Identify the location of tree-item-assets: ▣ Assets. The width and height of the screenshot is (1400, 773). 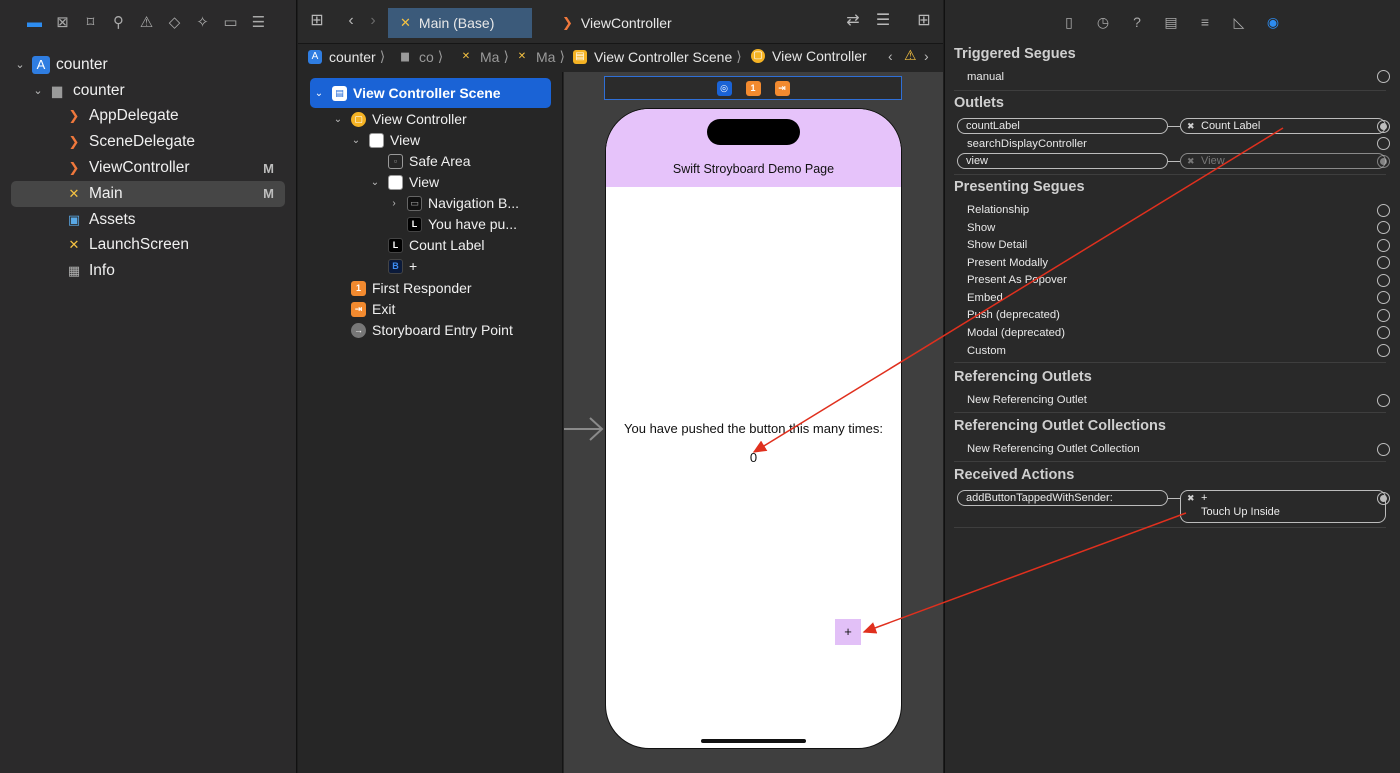
(148, 220).